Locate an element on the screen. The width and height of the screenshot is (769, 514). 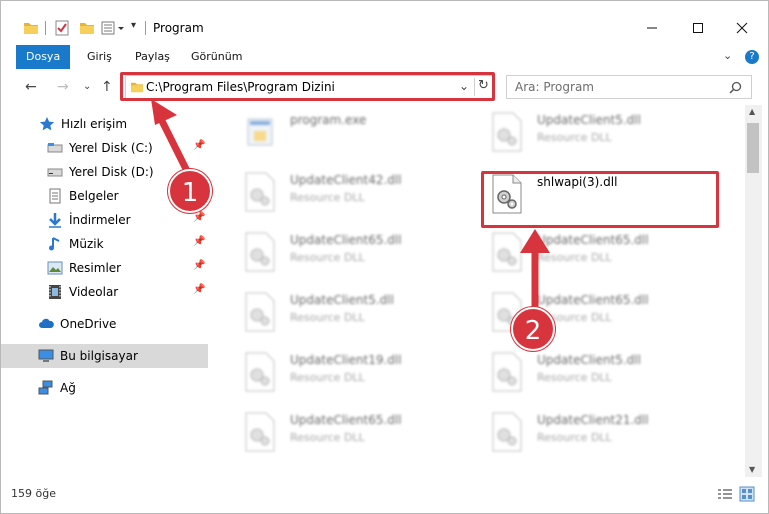
properties-icon is located at coordinates (62, 28).